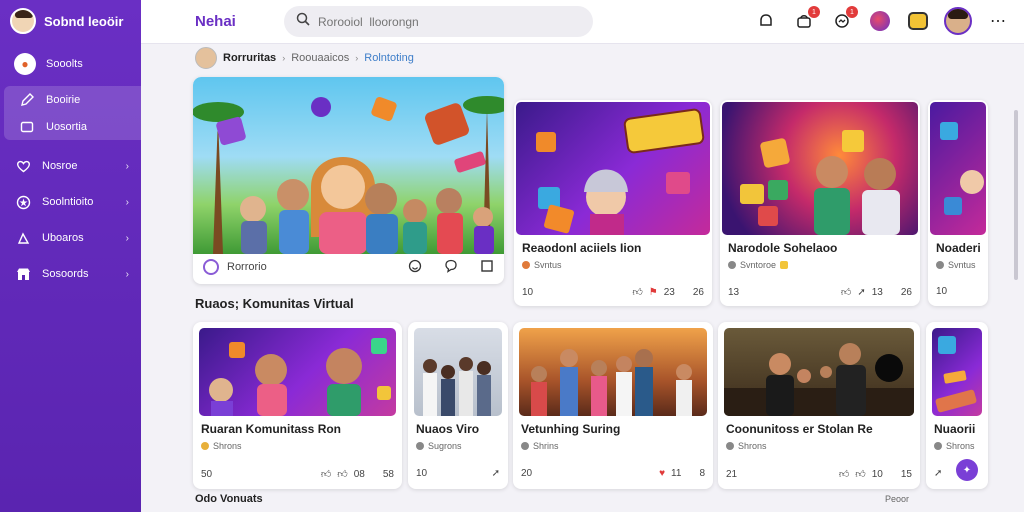 Image resolution: width=1024 pixels, height=512 pixels. Describe the element at coordinates (1016, 195) in the screenshot. I see `scrollbar` at that location.